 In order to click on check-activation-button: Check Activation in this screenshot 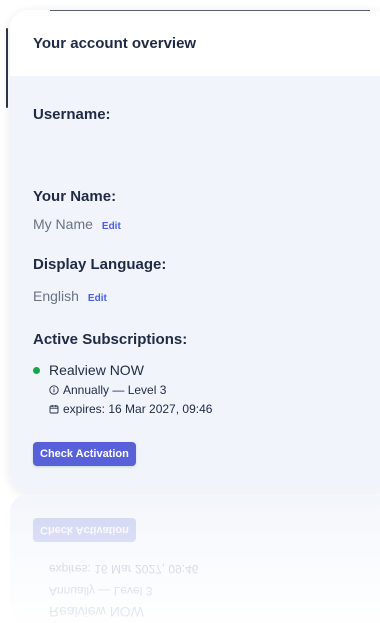, I will do `click(84, 454)`.